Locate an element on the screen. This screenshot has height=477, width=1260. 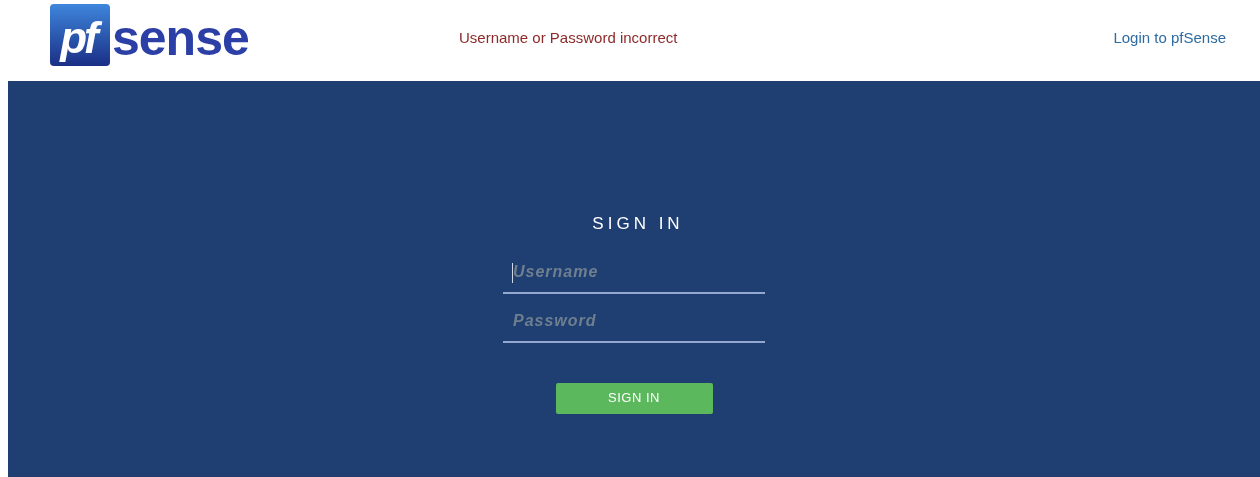
pfsense-logo: pf sense is located at coordinates (149, 35).